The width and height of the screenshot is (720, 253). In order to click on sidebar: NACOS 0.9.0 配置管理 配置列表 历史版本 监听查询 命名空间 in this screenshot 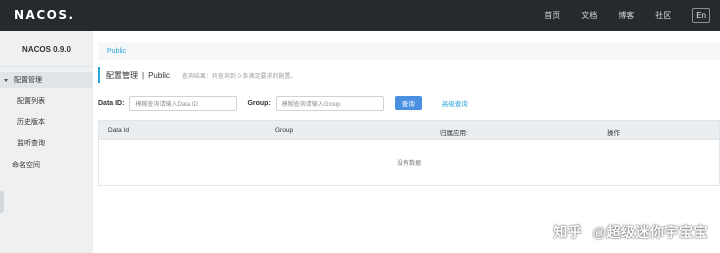, I will do `click(46, 142)`.